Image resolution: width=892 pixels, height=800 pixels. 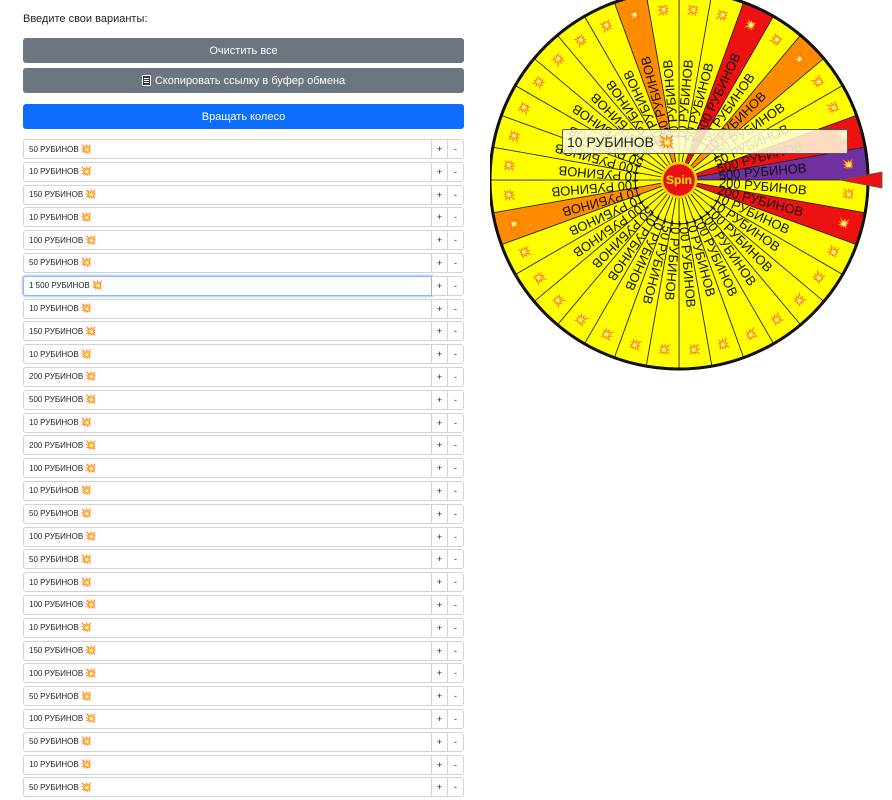 I want to click on copy-link-button: Скопировать ссылку в буфер обмена, so click(x=243, y=80).